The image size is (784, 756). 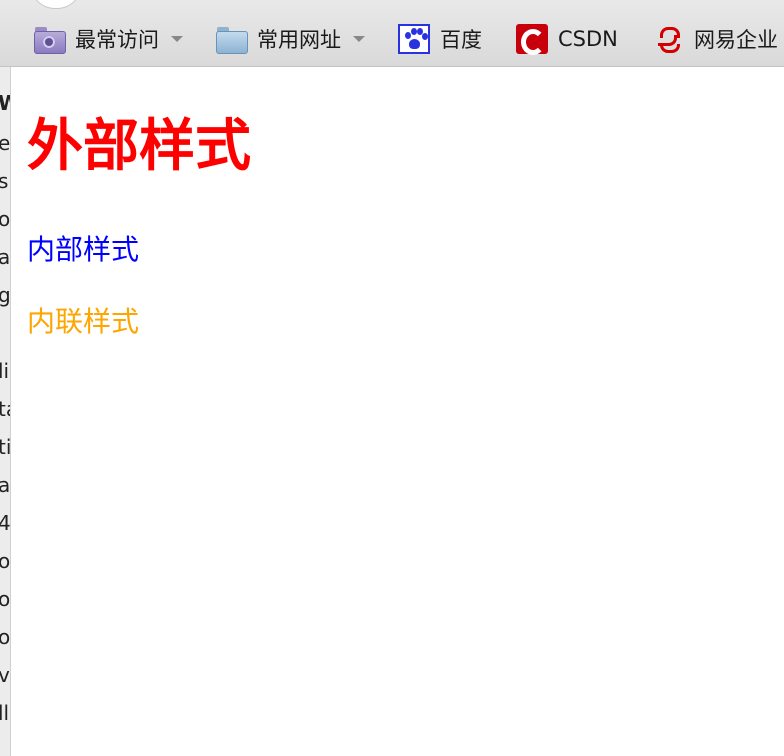 What do you see at coordinates (736, 40) in the screenshot?
I see `bookmark-label: 网易企业` at bounding box center [736, 40].